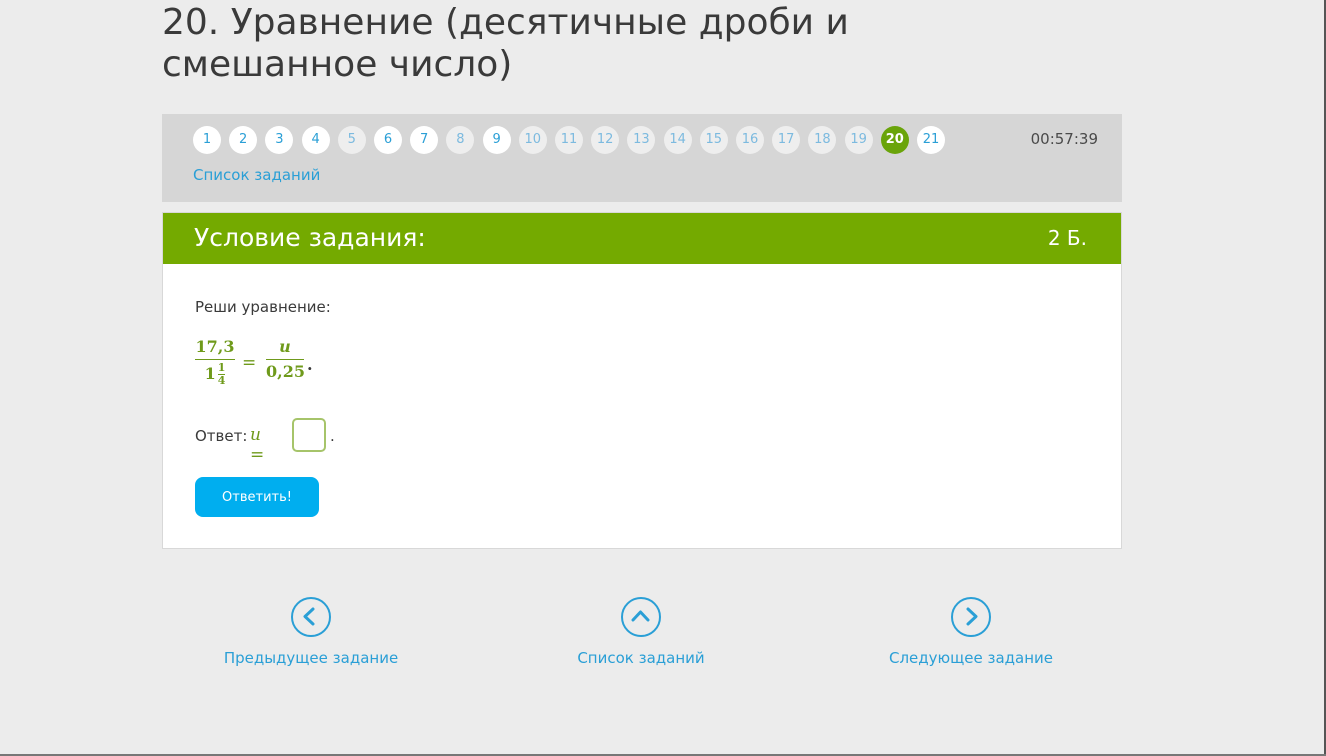 Image resolution: width=1326 pixels, height=756 pixels. I want to click on right-denominator: 0,25, so click(285, 371).